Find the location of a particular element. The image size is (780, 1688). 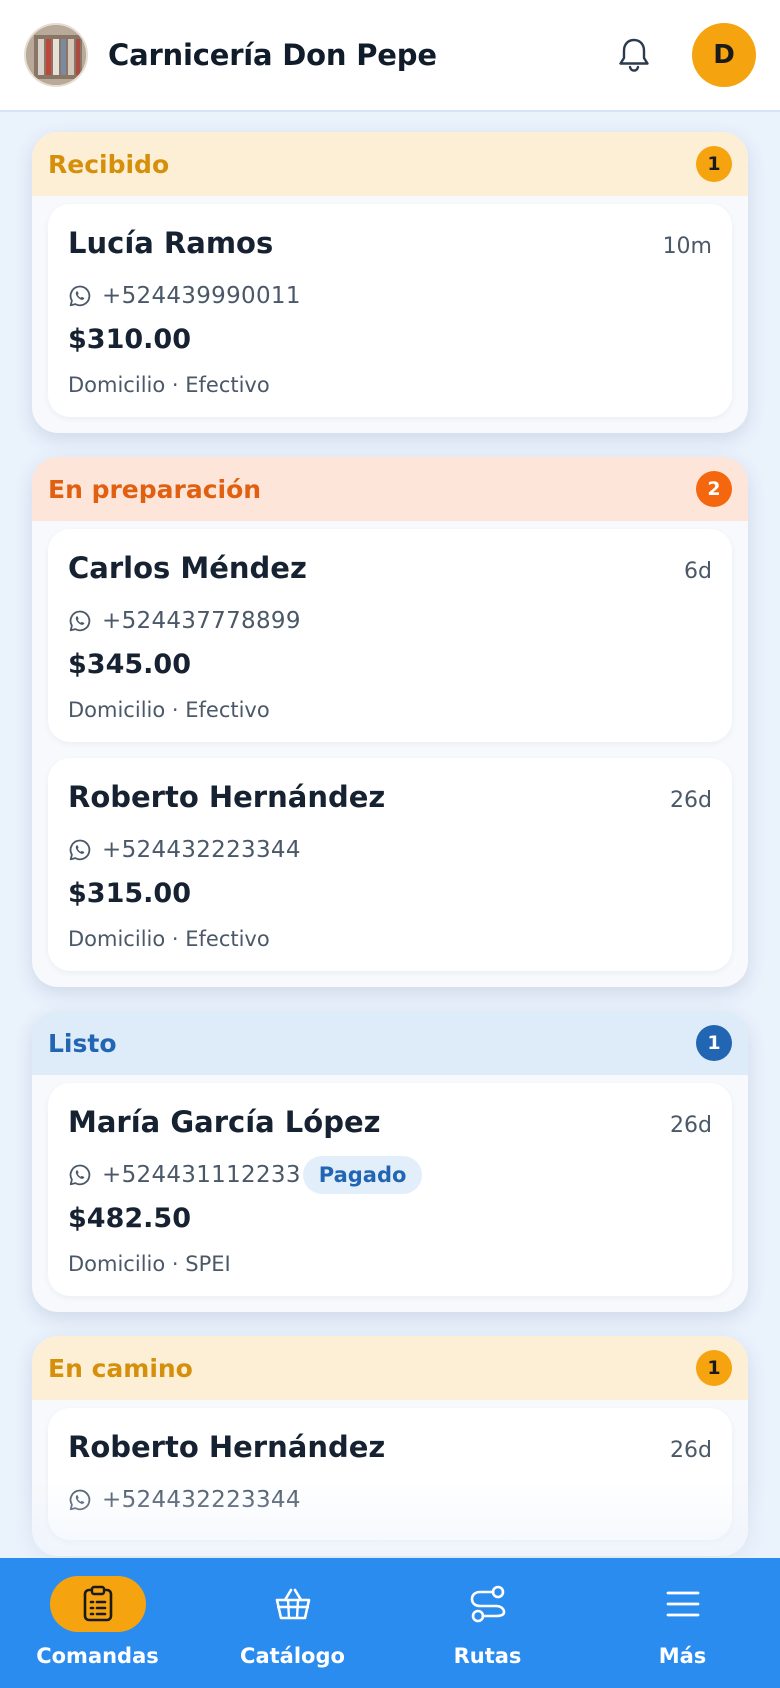

notifications-button is located at coordinates (634, 55).